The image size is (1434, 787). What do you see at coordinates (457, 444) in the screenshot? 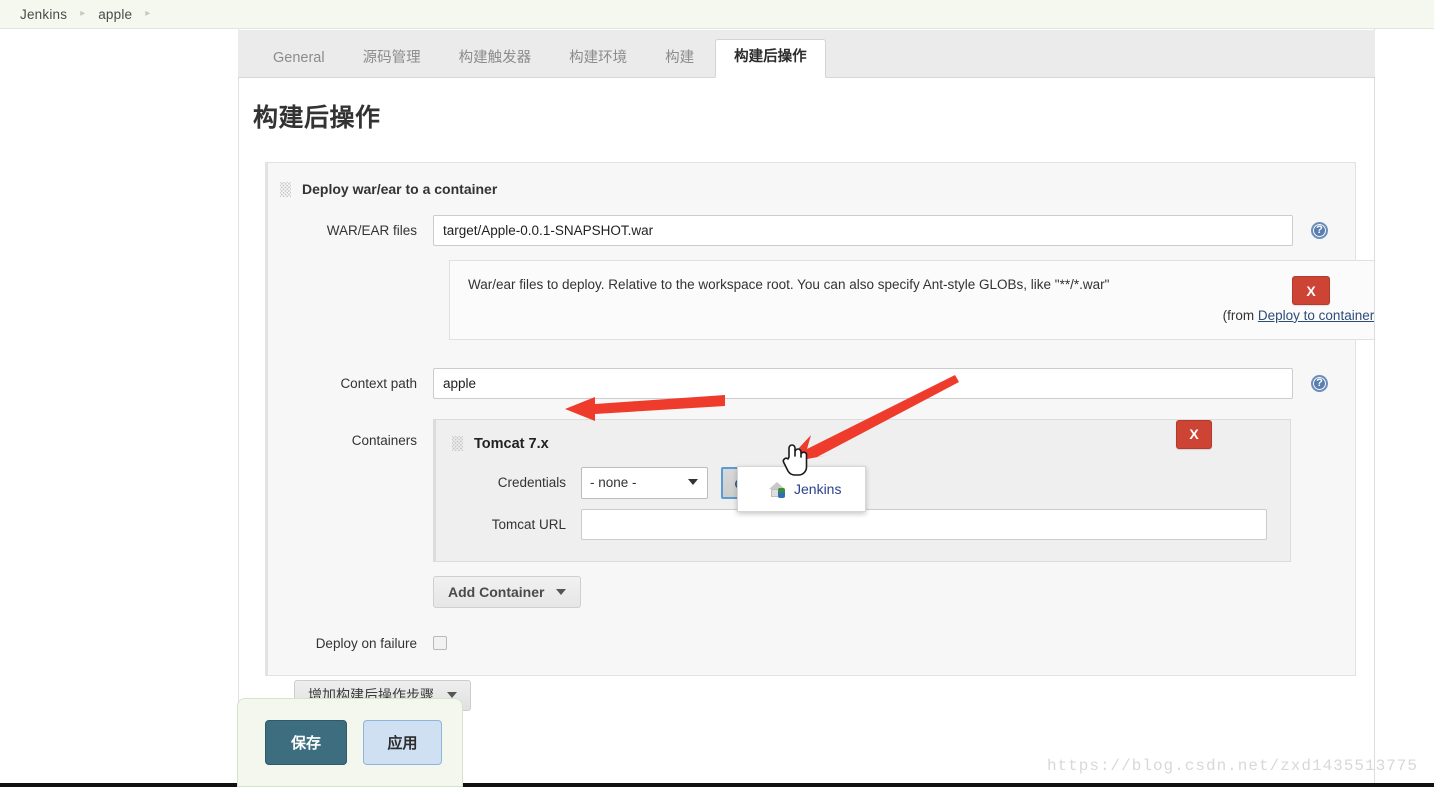
I see `container-drag-handle-icon` at bounding box center [457, 444].